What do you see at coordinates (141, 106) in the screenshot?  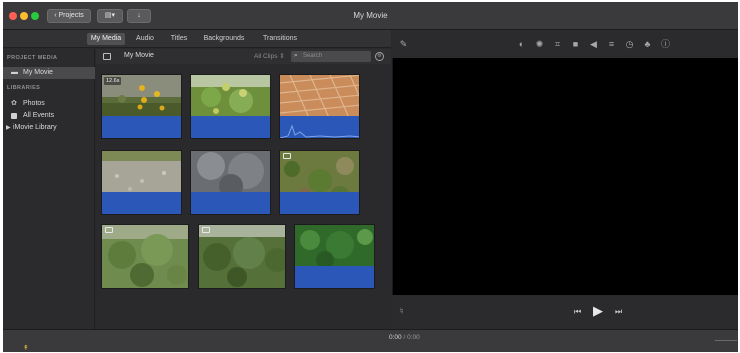 I see `clip-thumbnail-sunflowers: 12.6s` at bounding box center [141, 106].